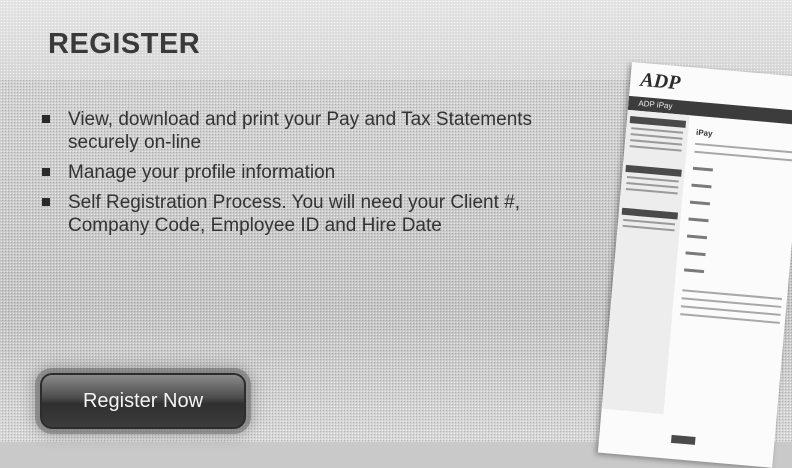 Image resolution: width=792 pixels, height=468 pixels. Describe the element at coordinates (645, 262) in the screenshot. I see `thumbnail-sidebar` at that location.